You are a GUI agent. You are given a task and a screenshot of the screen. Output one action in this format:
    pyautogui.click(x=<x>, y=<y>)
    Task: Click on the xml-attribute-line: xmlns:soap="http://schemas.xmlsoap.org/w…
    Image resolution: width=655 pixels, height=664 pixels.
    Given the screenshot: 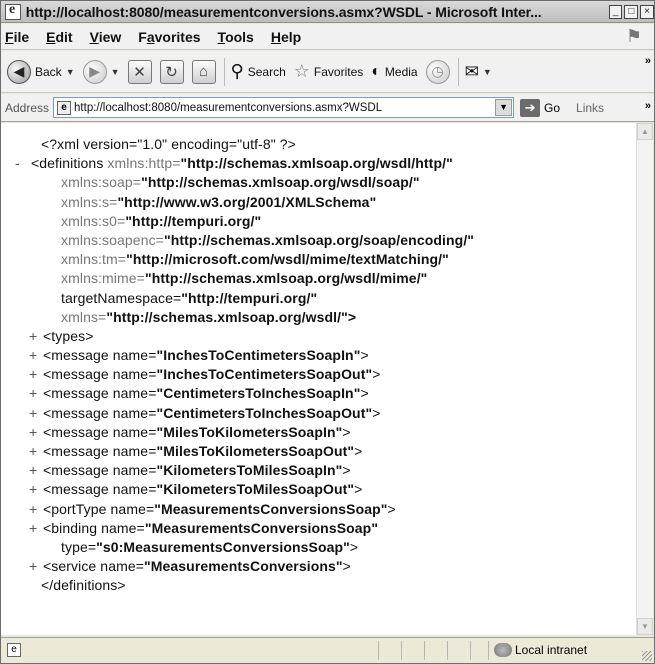 What is the action you would take?
    pyautogui.click(x=240, y=182)
    